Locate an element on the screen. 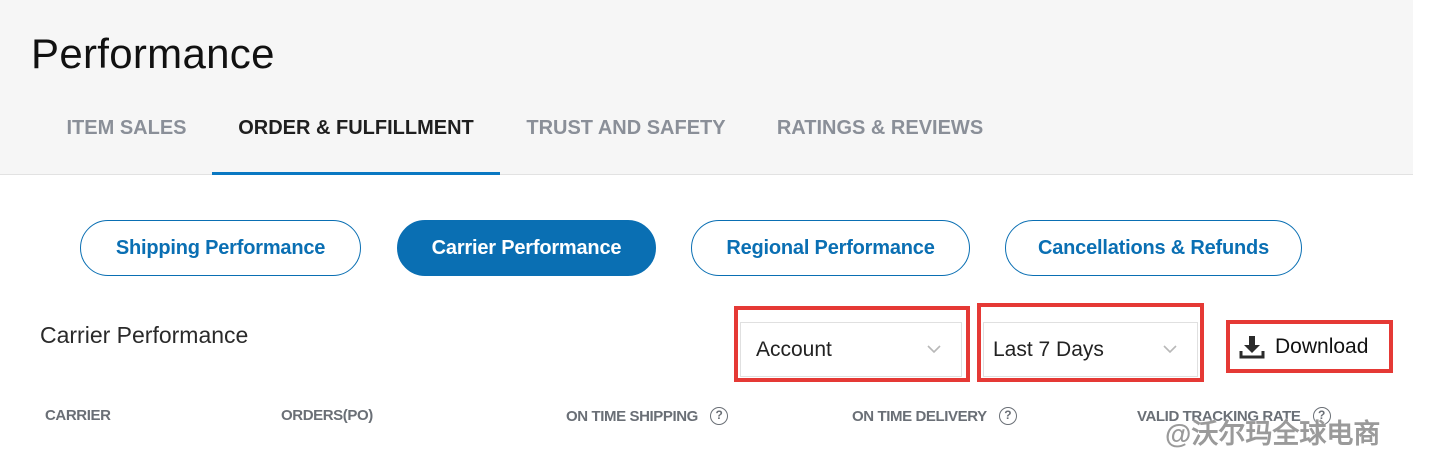 This screenshot has height=456, width=1429. column-label: ORDERS(PO) is located at coordinates (327, 415).